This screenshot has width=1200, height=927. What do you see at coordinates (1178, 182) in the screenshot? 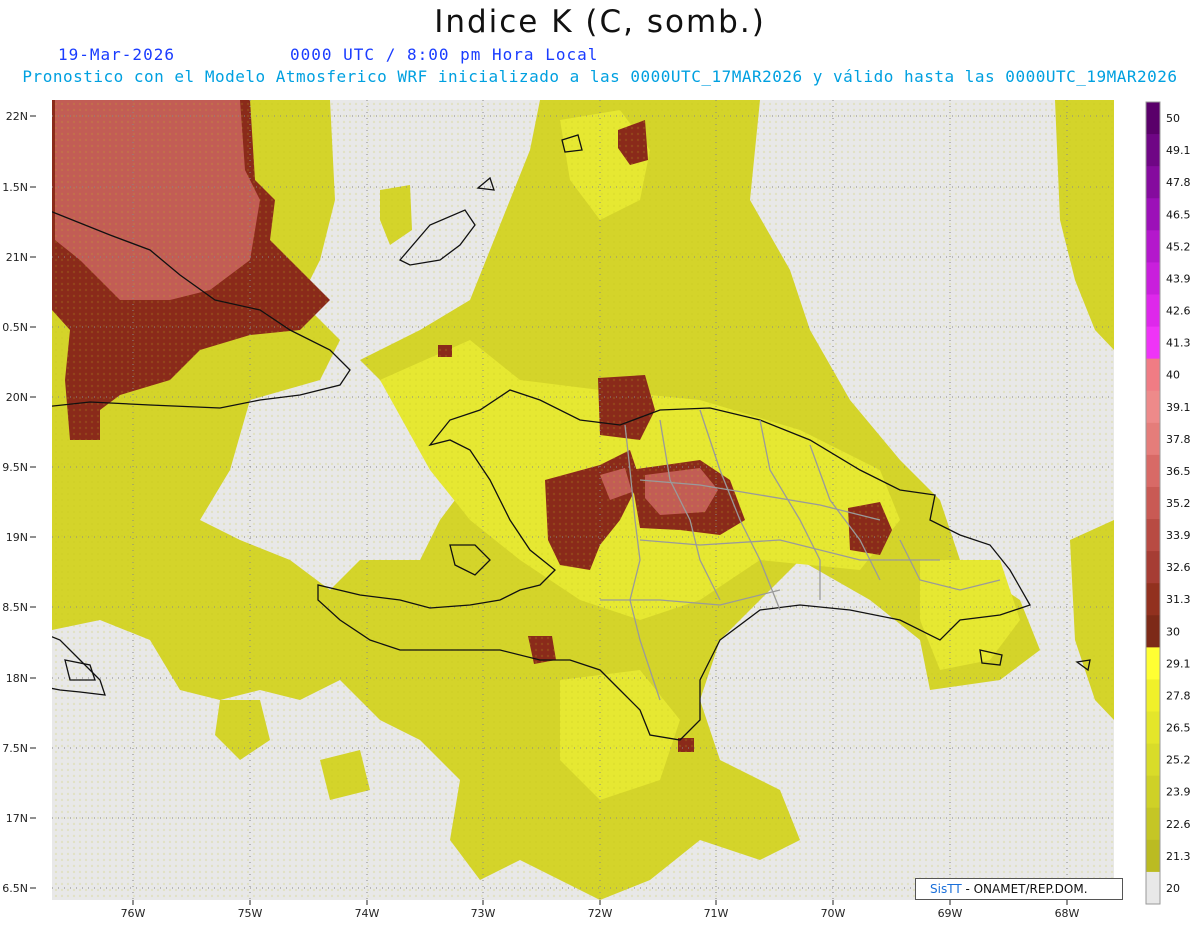
I see `colorbar-label: 47.8` at bounding box center [1178, 182].